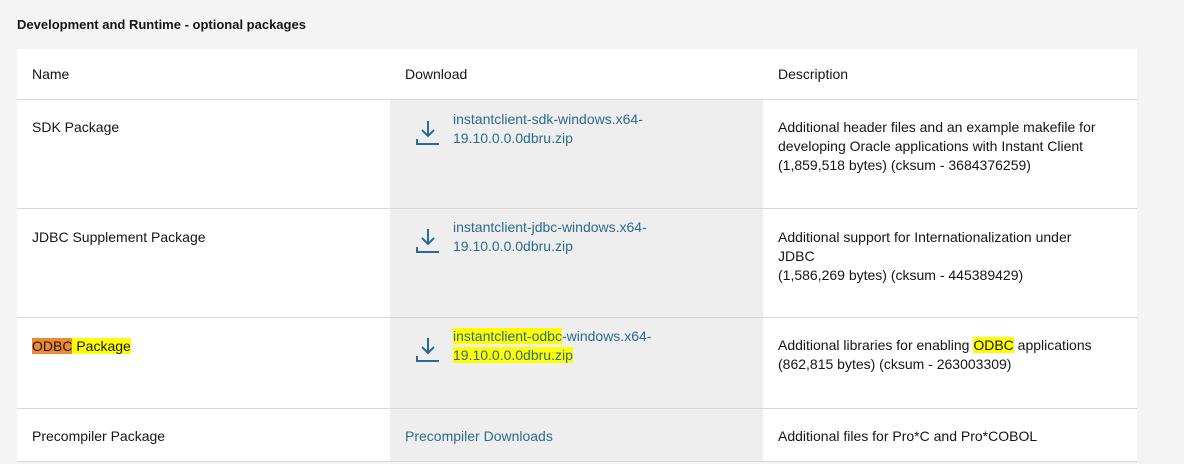 Image resolution: width=1184 pixels, height=464 pixels. Describe the element at coordinates (993, 345) in the screenshot. I see `search-highlight: ODBC` at that location.